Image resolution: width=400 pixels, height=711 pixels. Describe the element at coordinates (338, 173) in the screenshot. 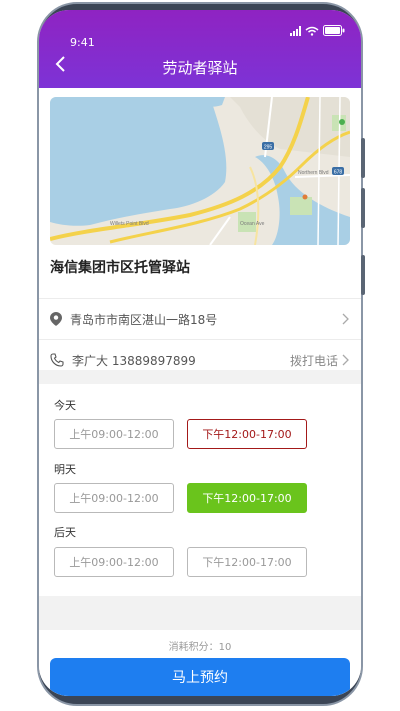

I see `highway-shield-678: 678` at that location.